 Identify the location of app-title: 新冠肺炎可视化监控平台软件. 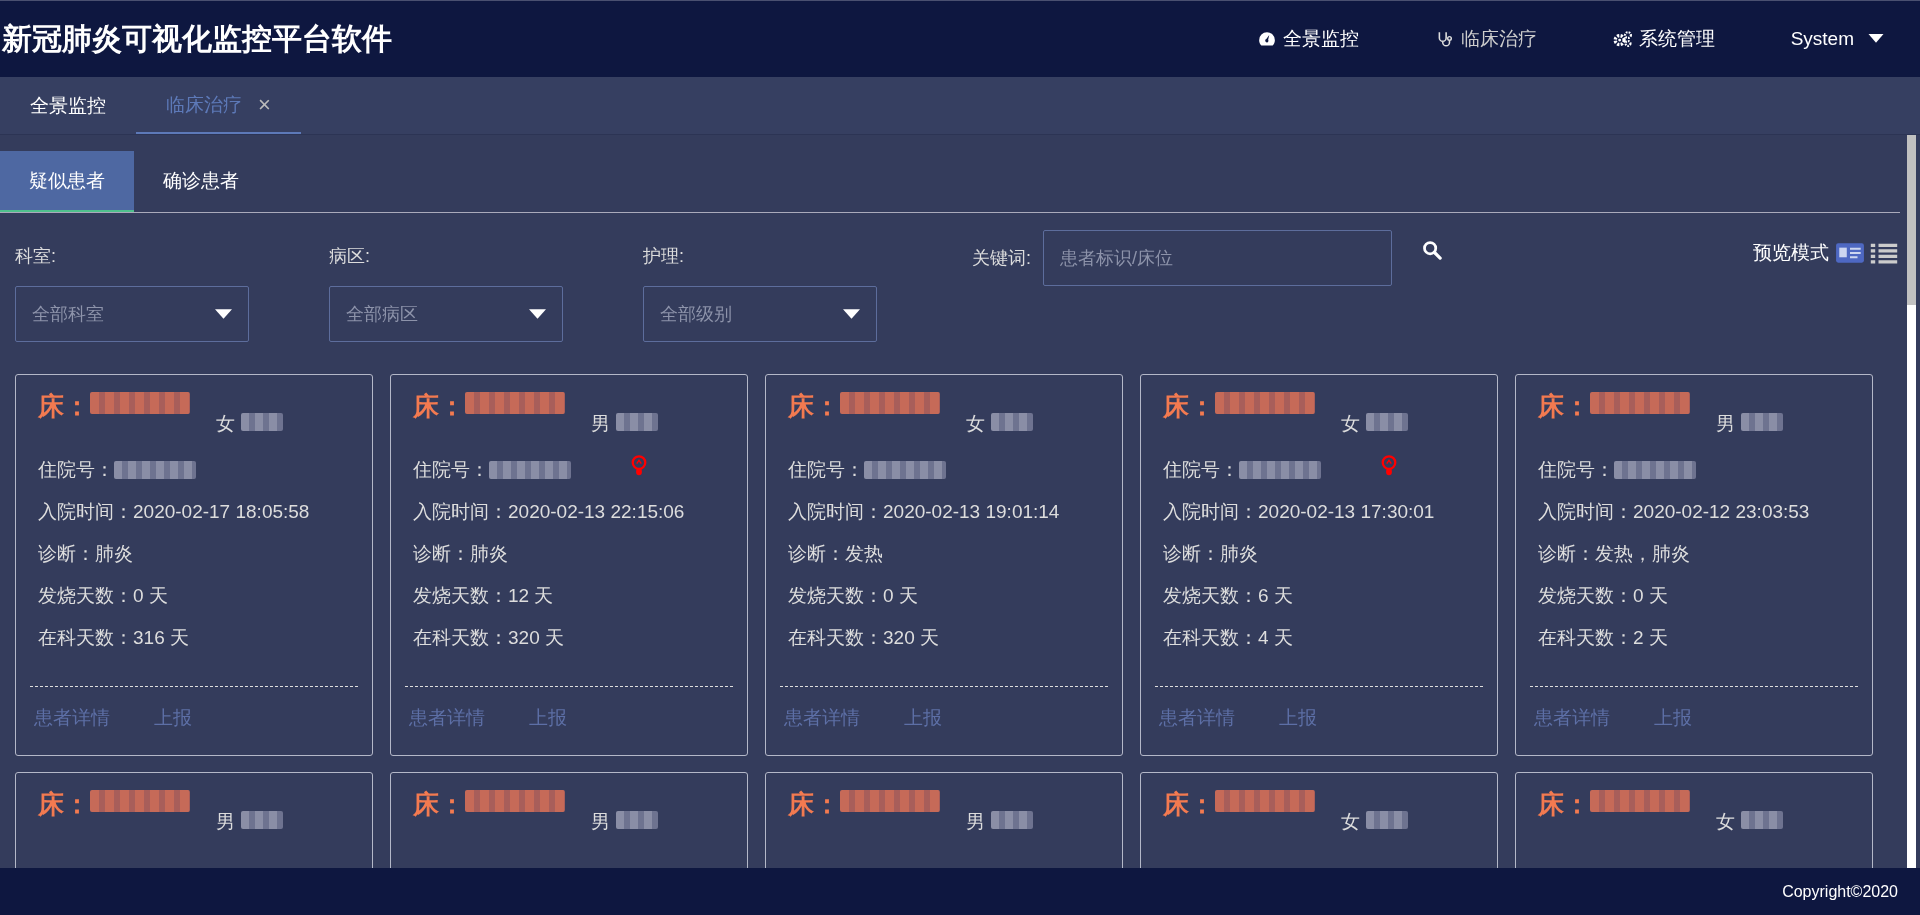
(196, 38).